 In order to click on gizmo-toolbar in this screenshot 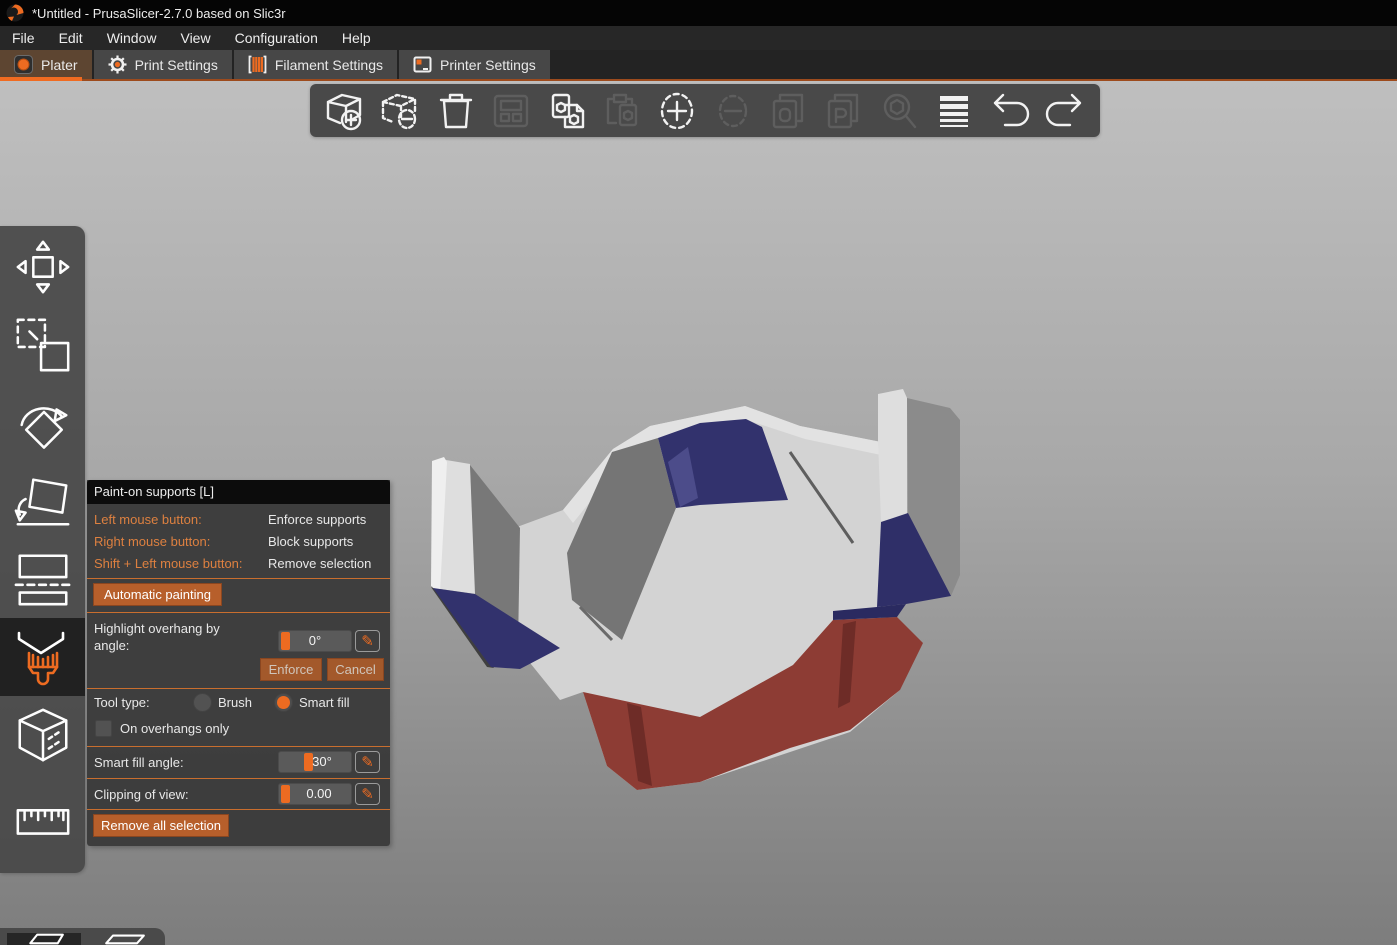, I will do `click(42, 549)`.